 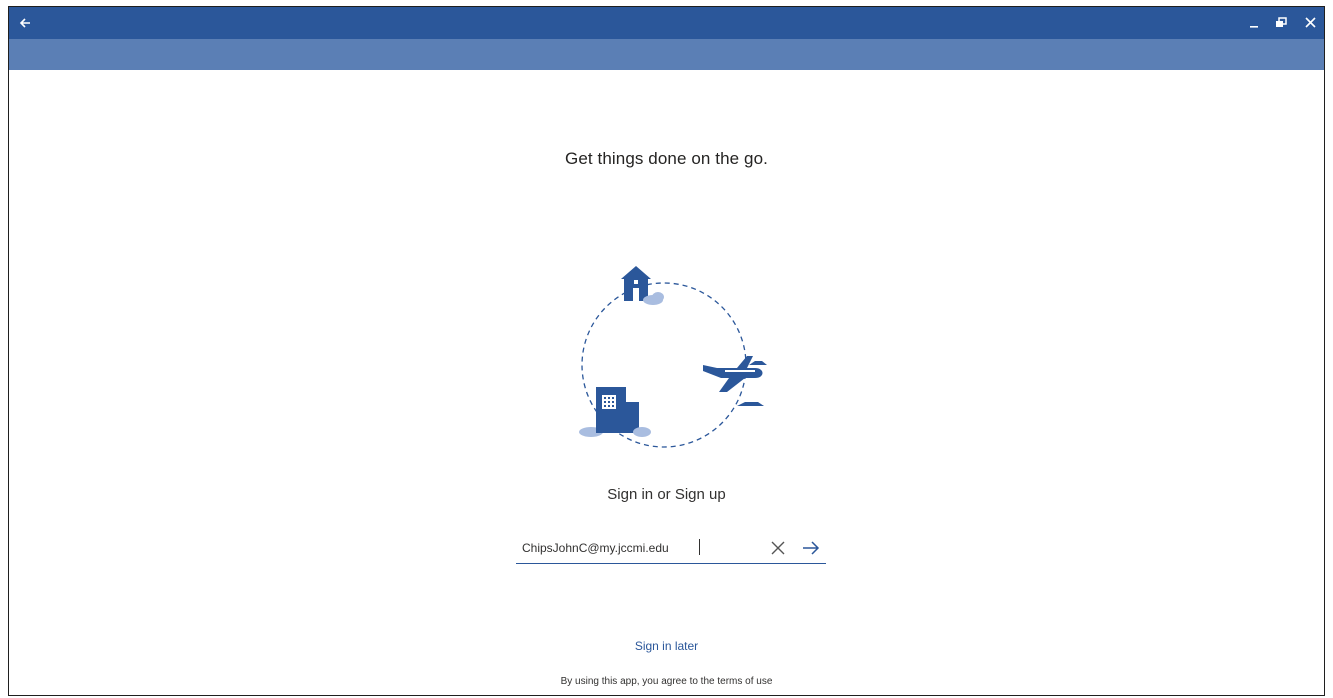 I want to click on airplane-icon, so click(x=735, y=381).